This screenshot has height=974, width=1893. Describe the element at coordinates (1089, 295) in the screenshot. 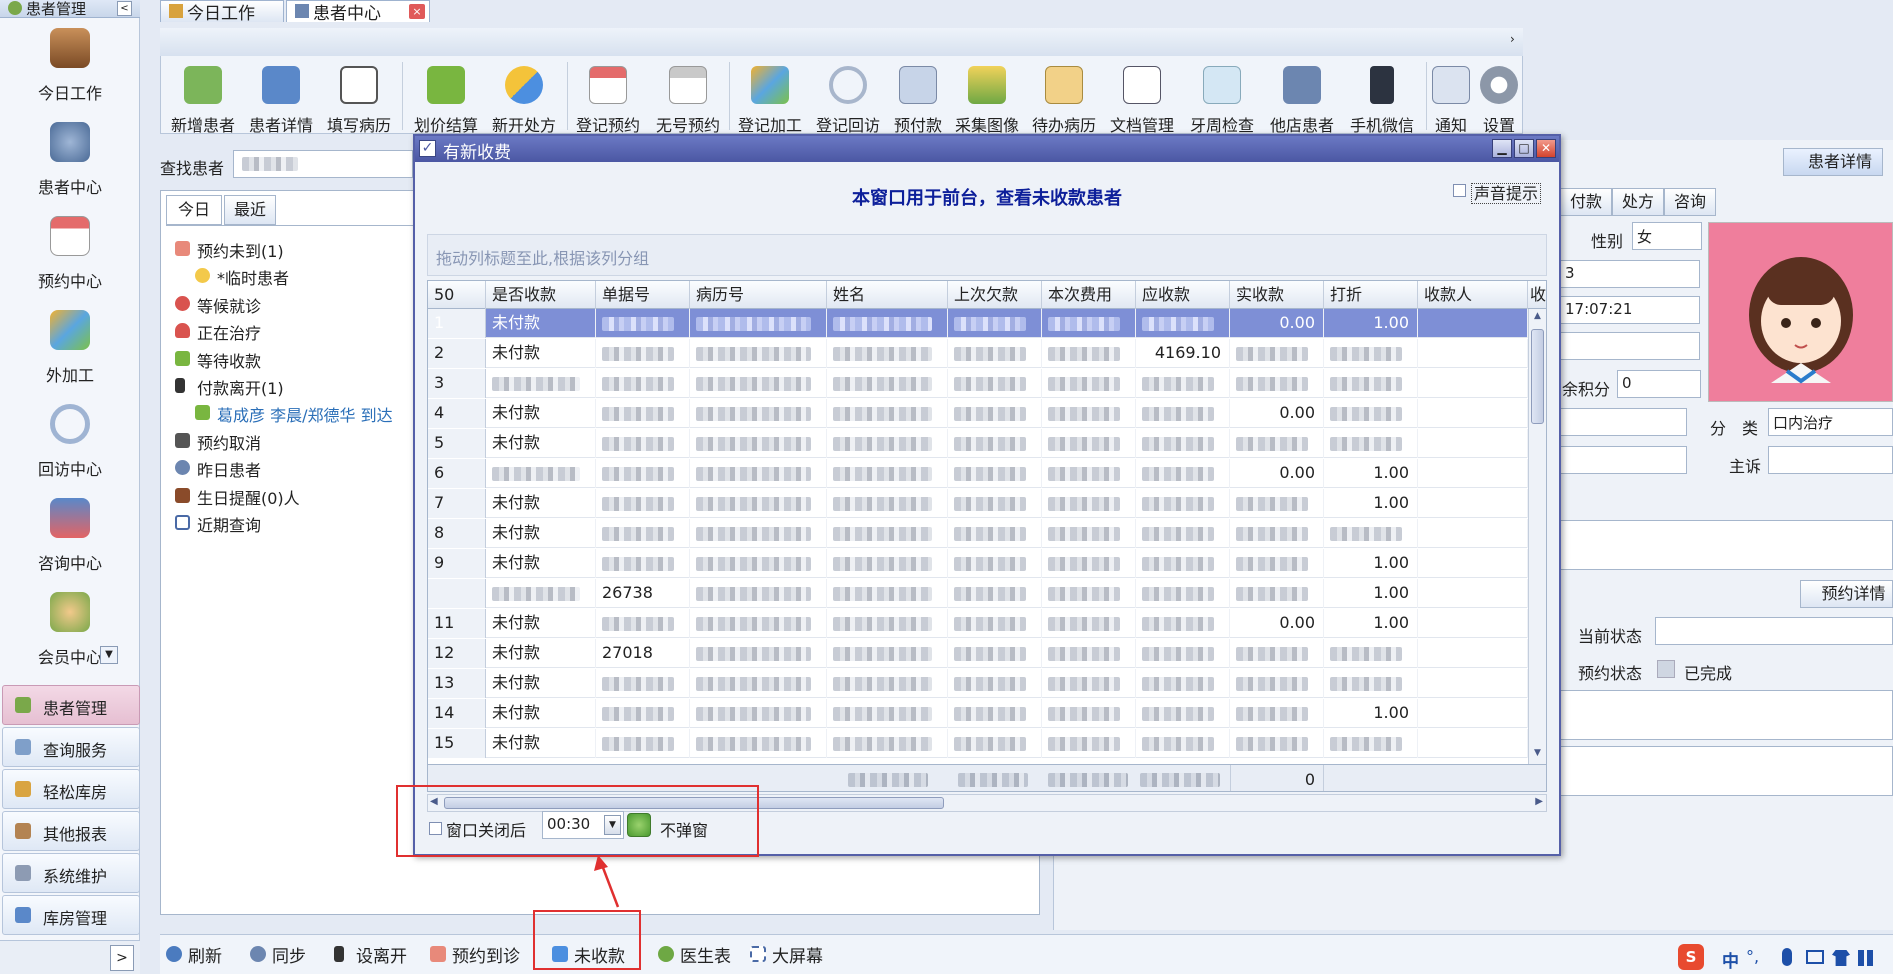

I see `col-header-current-fee: 本次费用` at that location.